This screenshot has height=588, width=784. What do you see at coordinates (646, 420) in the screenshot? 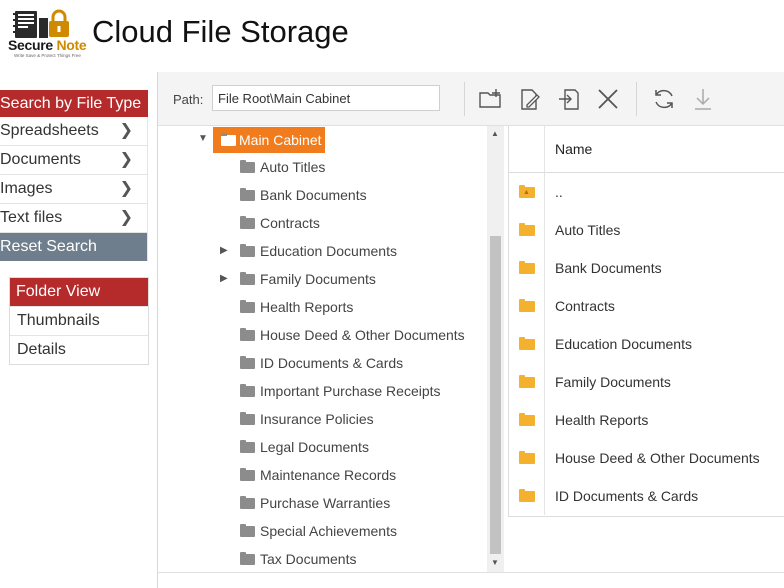
I see `table-row: Health Reports` at bounding box center [646, 420].